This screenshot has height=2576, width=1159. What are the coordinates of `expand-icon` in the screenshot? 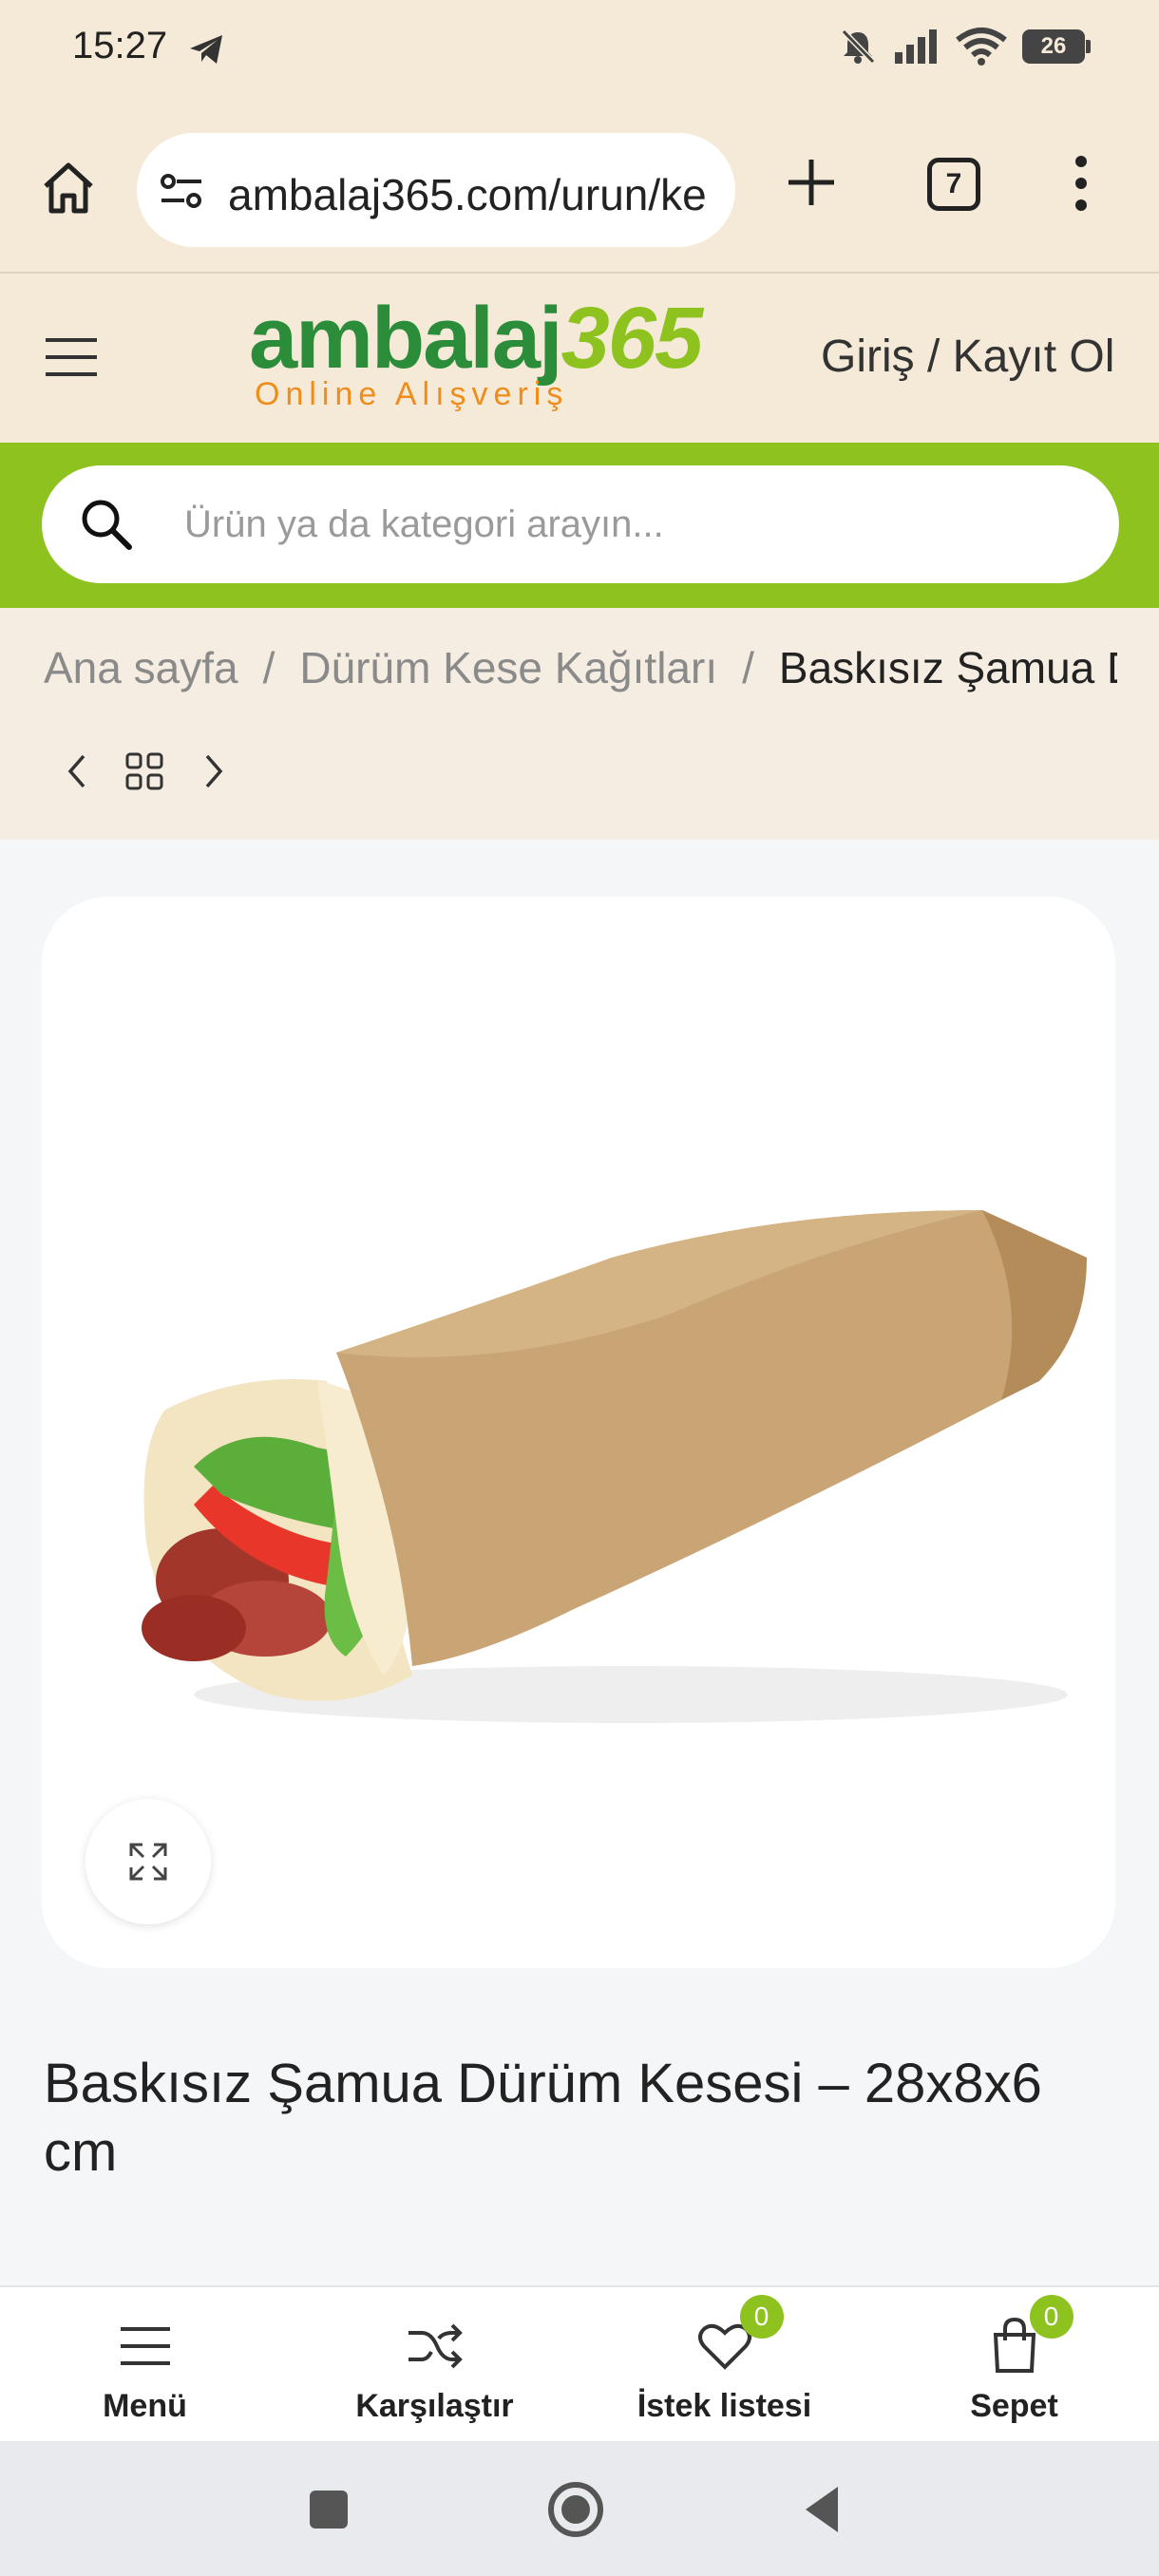 It's located at (148, 1862).